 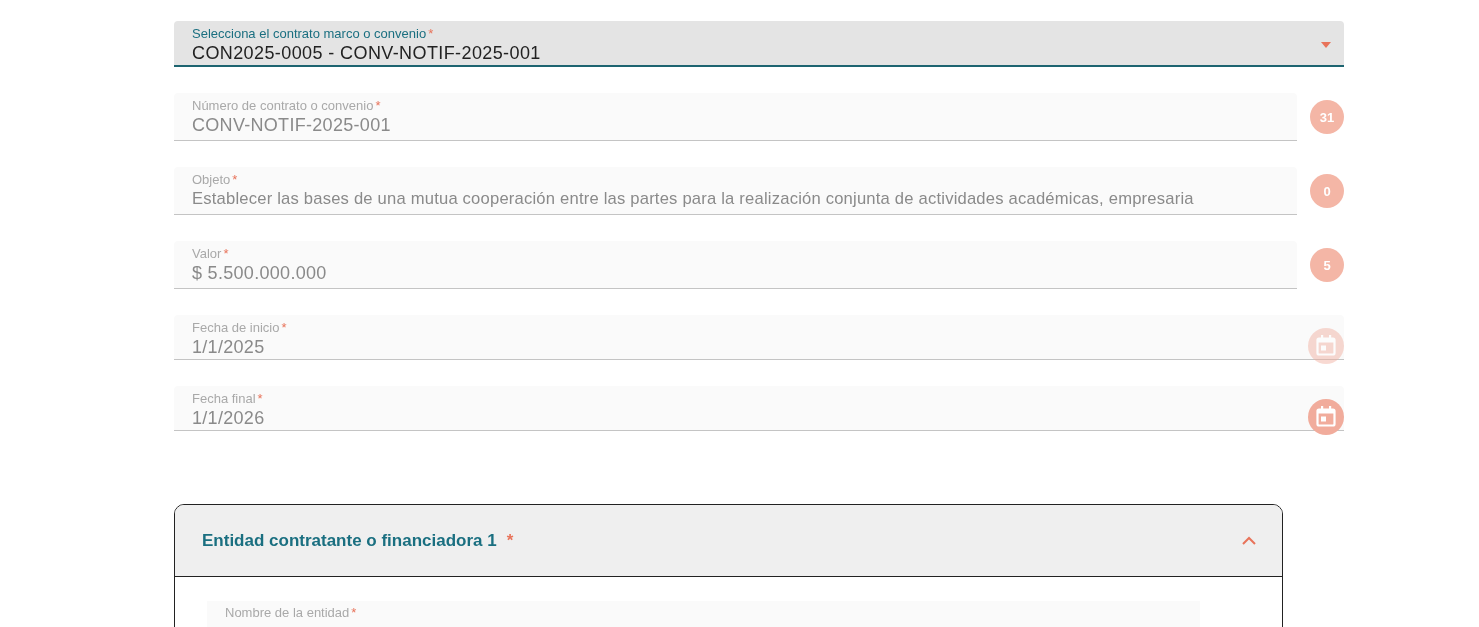 What do you see at coordinates (215, 179) in the screenshot?
I see `field-label: Objeto*` at bounding box center [215, 179].